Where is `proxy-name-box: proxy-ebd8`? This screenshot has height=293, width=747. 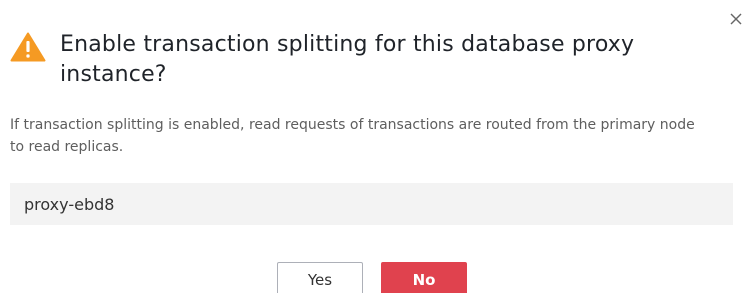
proxy-name-box: proxy-ebd8 is located at coordinates (371, 204).